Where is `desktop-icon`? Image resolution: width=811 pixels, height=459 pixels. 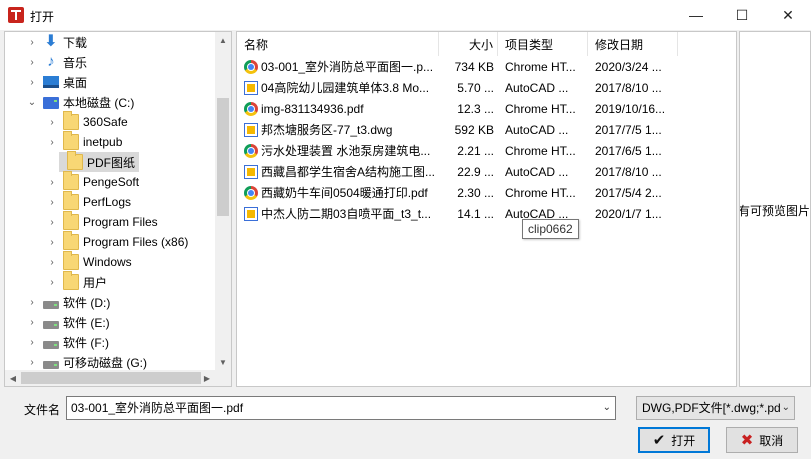
desktop-icon is located at coordinates (51, 82).